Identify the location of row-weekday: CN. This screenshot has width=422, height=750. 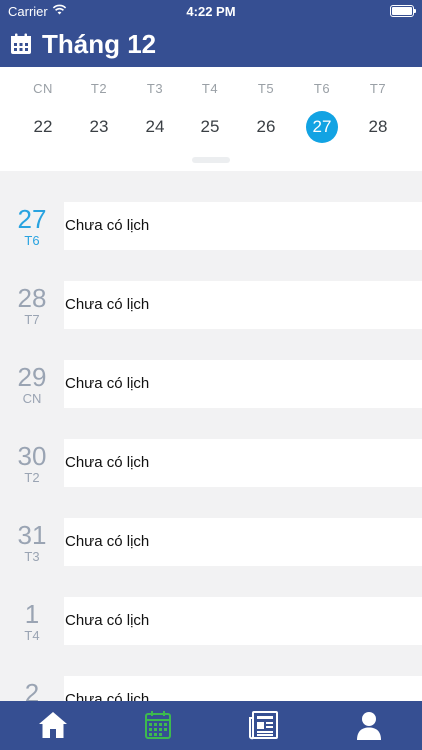
(32, 398).